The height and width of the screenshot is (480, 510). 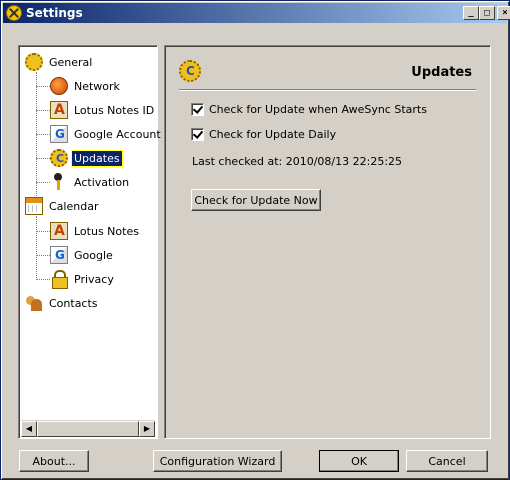 I want to click on tree-item-lotus-notes-id: Lotus Notes ID, so click(x=103, y=110).